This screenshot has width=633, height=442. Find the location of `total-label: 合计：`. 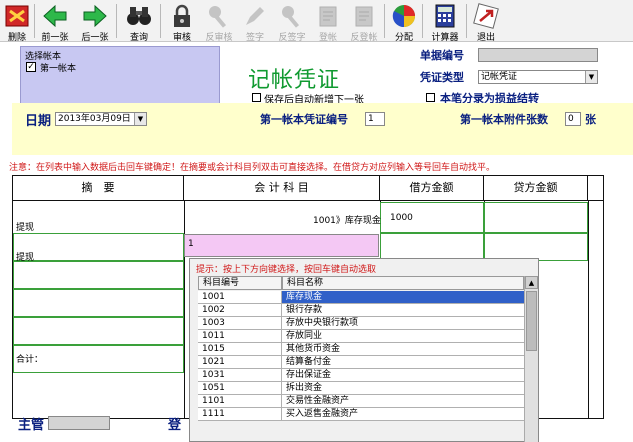

total-label: 合计： is located at coordinates (30, 360).